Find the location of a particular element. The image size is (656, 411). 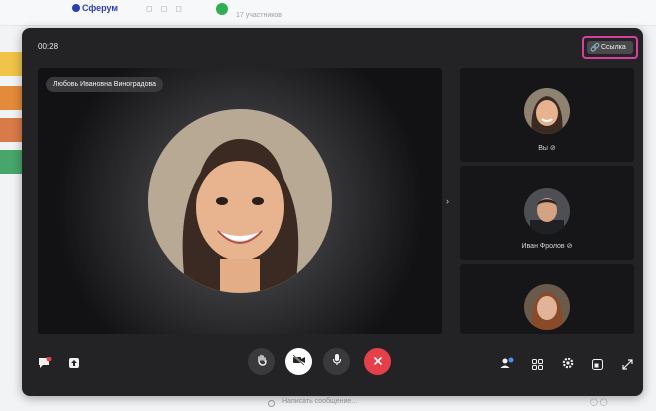

side-tile-third is located at coordinates (547, 299).